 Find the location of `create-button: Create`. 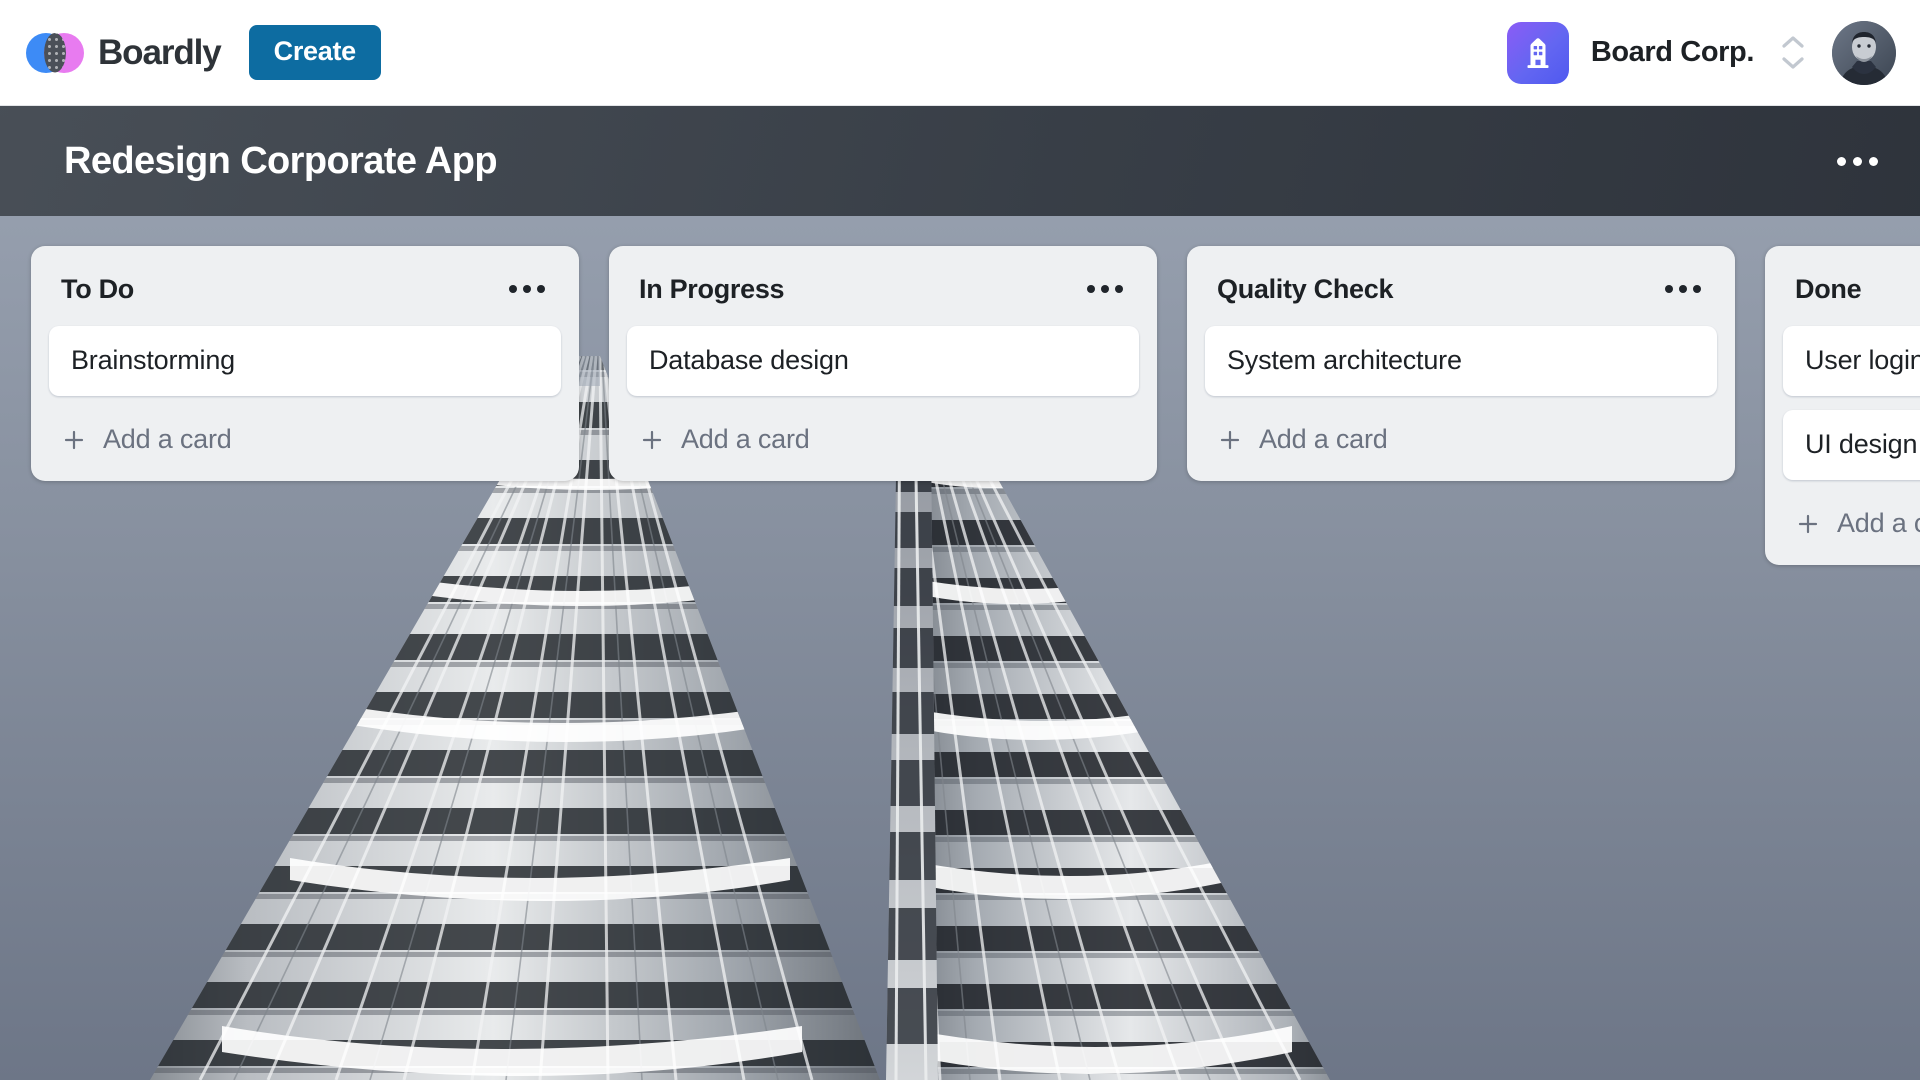

create-button: Create is located at coordinates (314, 52).